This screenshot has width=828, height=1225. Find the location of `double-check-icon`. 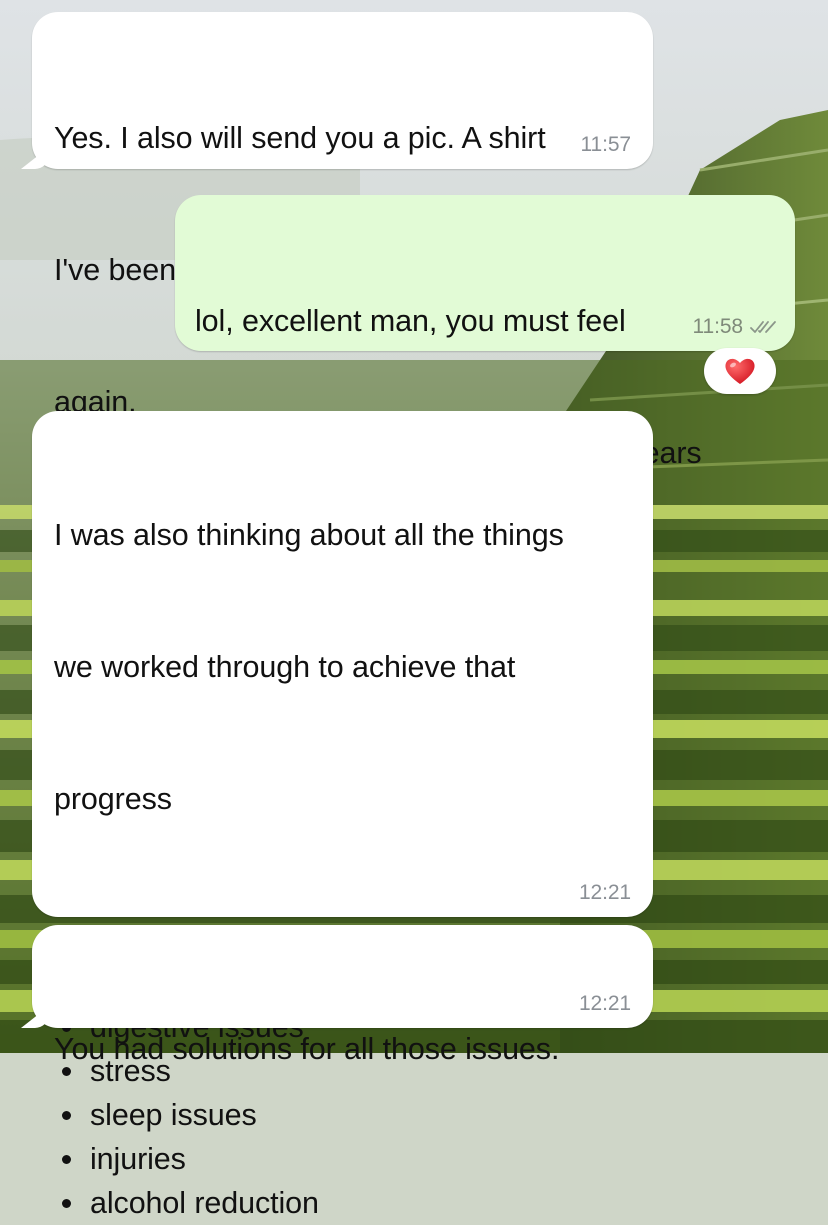

double-check-icon is located at coordinates (763, 327).